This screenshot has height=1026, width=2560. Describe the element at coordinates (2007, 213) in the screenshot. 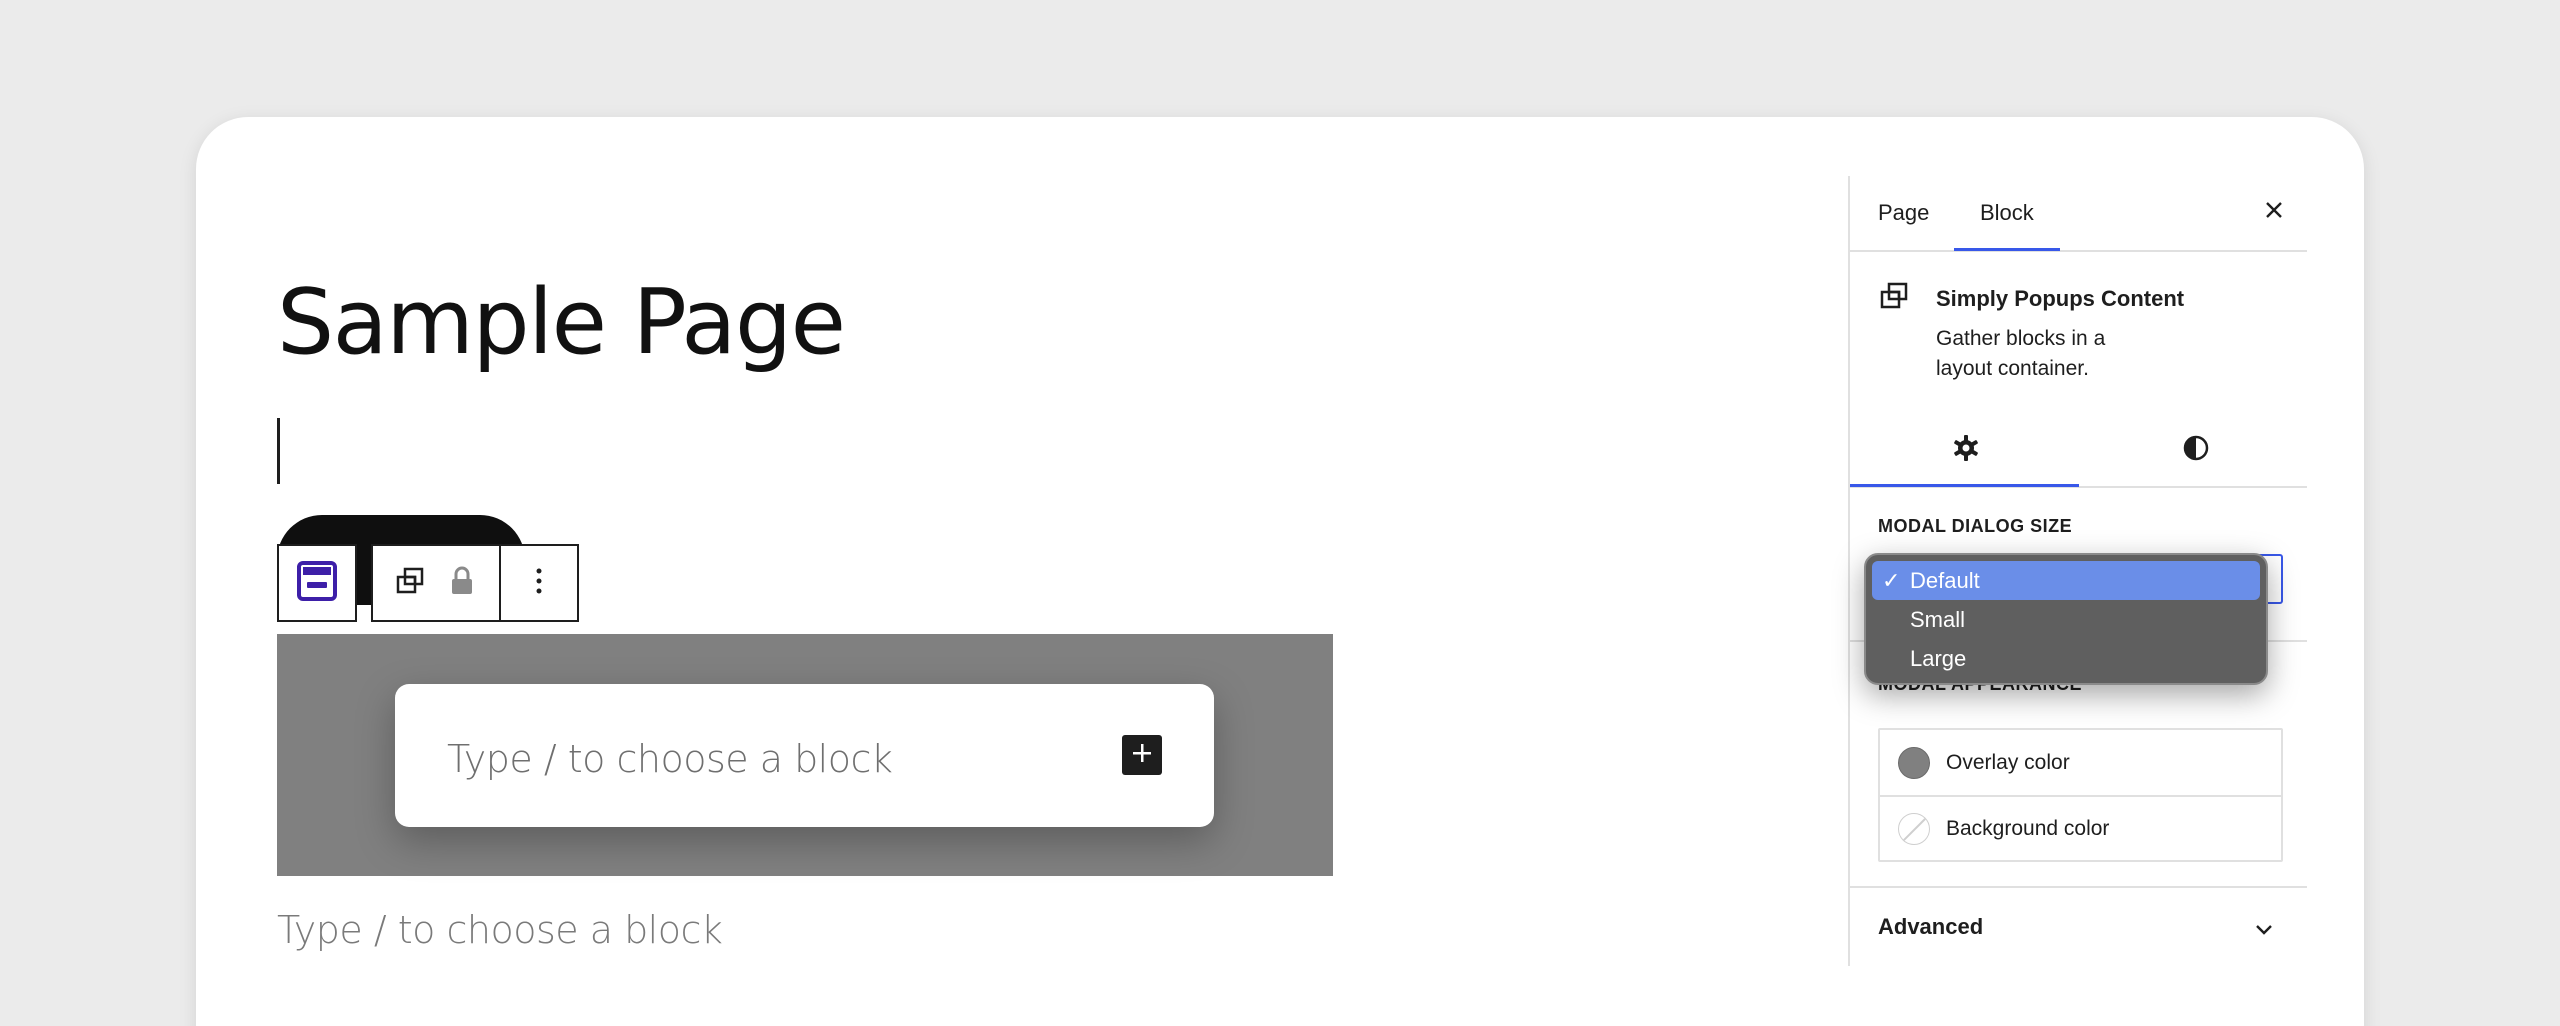

I see `tab-block: Block` at that location.